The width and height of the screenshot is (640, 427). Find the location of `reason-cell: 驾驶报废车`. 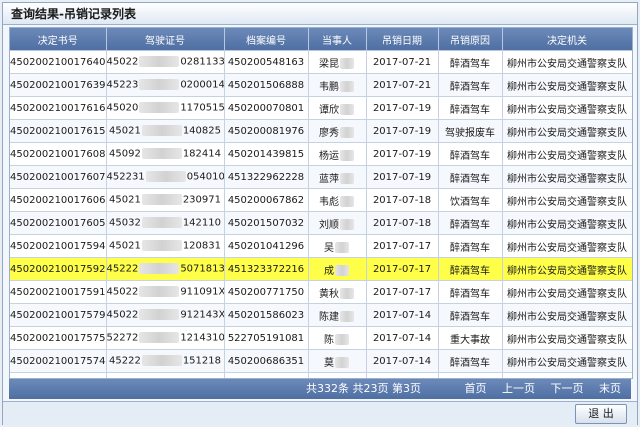

reason-cell: 驾驶报废车 is located at coordinates (470, 131).